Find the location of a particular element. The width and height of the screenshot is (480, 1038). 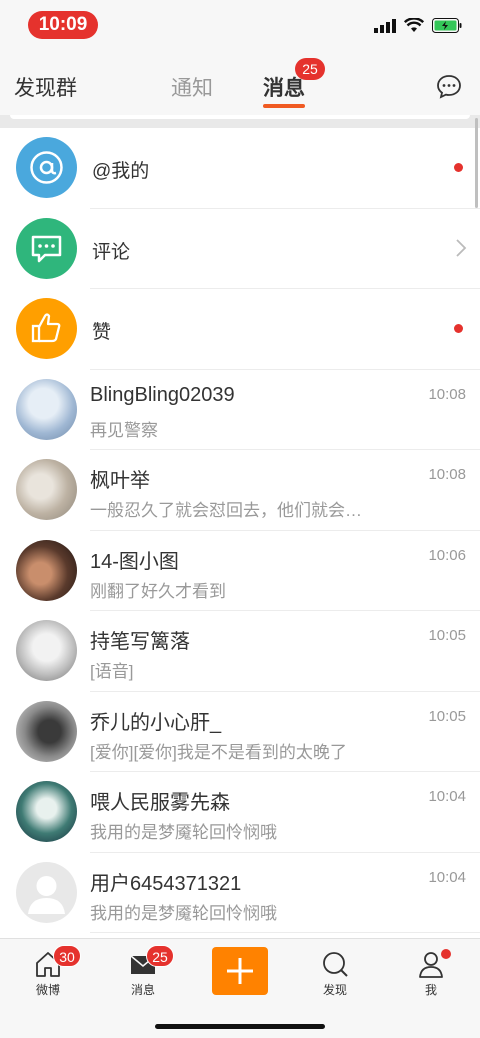

wifi-icon is located at coordinates (414, 25).